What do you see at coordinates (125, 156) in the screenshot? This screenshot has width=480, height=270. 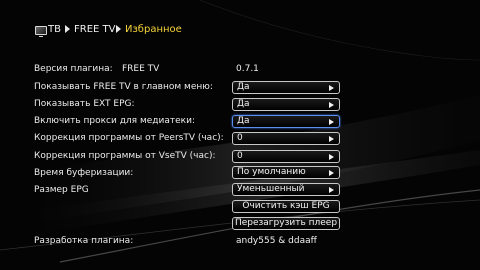 I see `setting-label-vsetv-offset: Коррекция программы от VseTV (час):` at bounding box center [125, 156].